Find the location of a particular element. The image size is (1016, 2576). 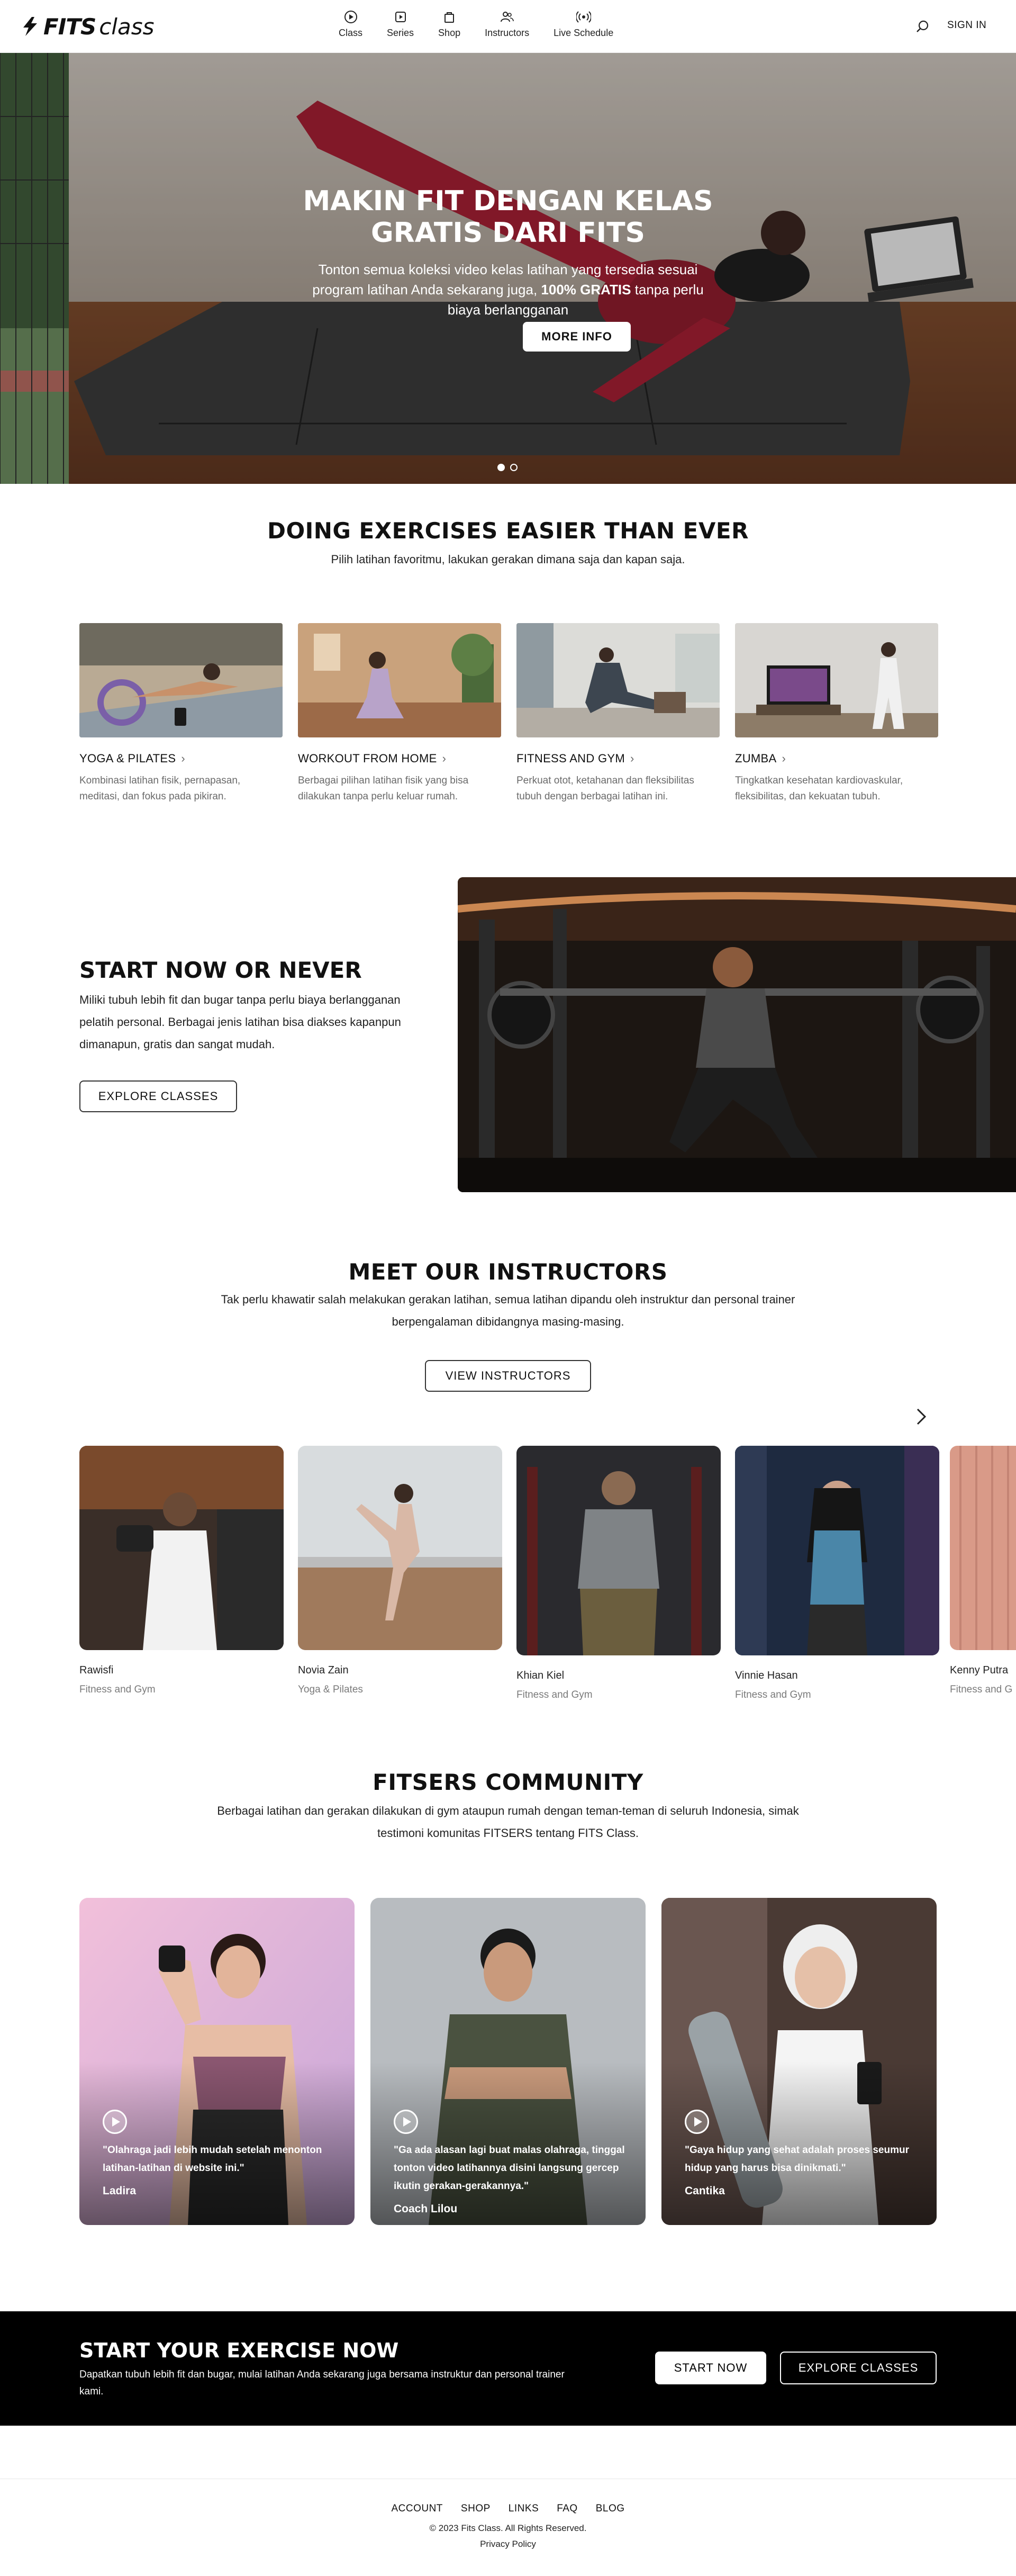

footer-link-blog: BLOG is located at coordinates (610, 2509).